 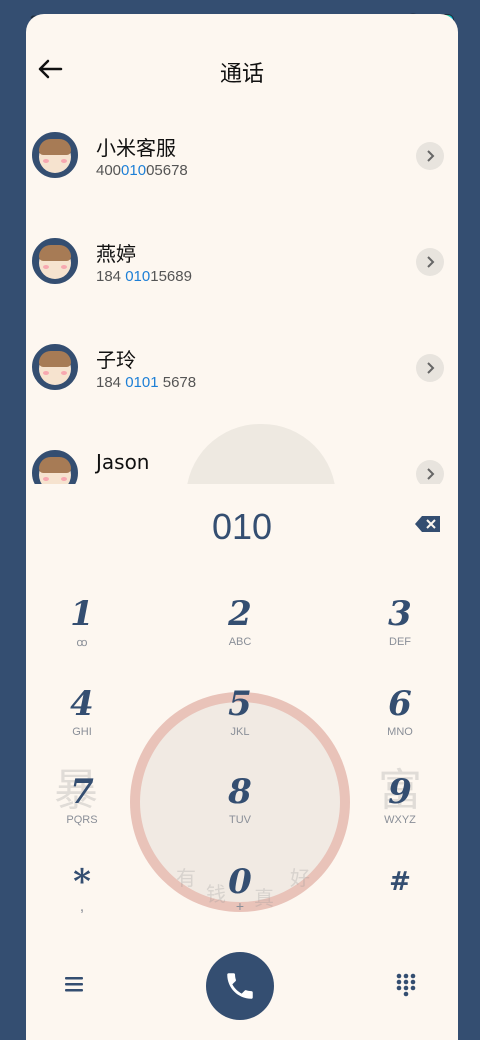 I want to click on key-9: 9 WXYZ, so click(x=400, y=812).